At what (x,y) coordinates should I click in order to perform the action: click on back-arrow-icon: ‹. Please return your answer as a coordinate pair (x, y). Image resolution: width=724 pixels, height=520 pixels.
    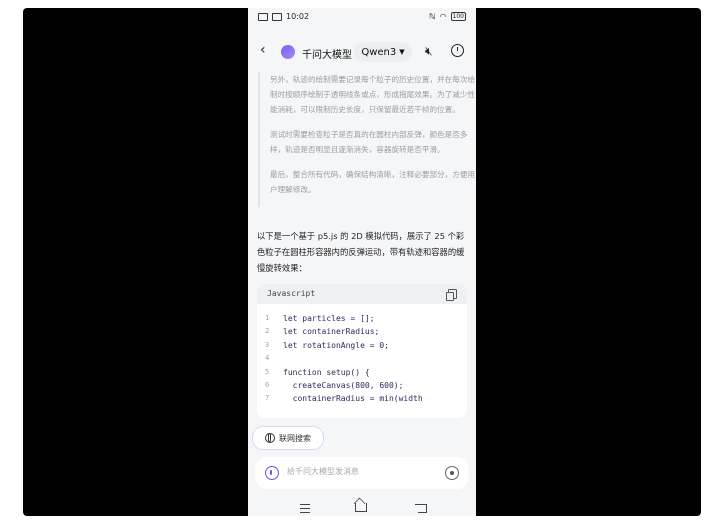
    Looking at the image, I should click on (263, 50).